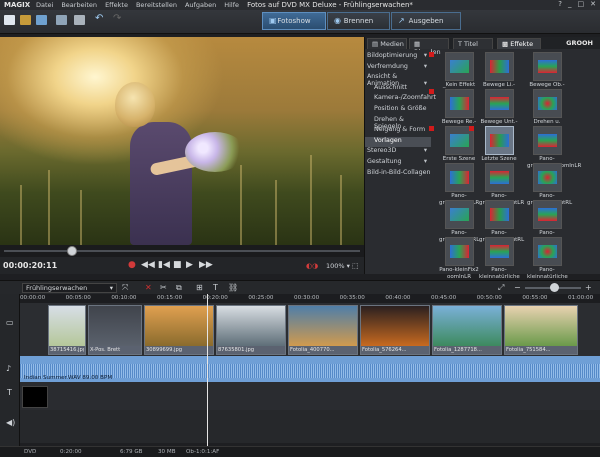 The height and width of the screenshot is (457, 600). What do you see at coordinates (312, 266) in the screenshot?
I see `stereo3d-glasses-icon: ◐◑` at bounding box center [312, 266].